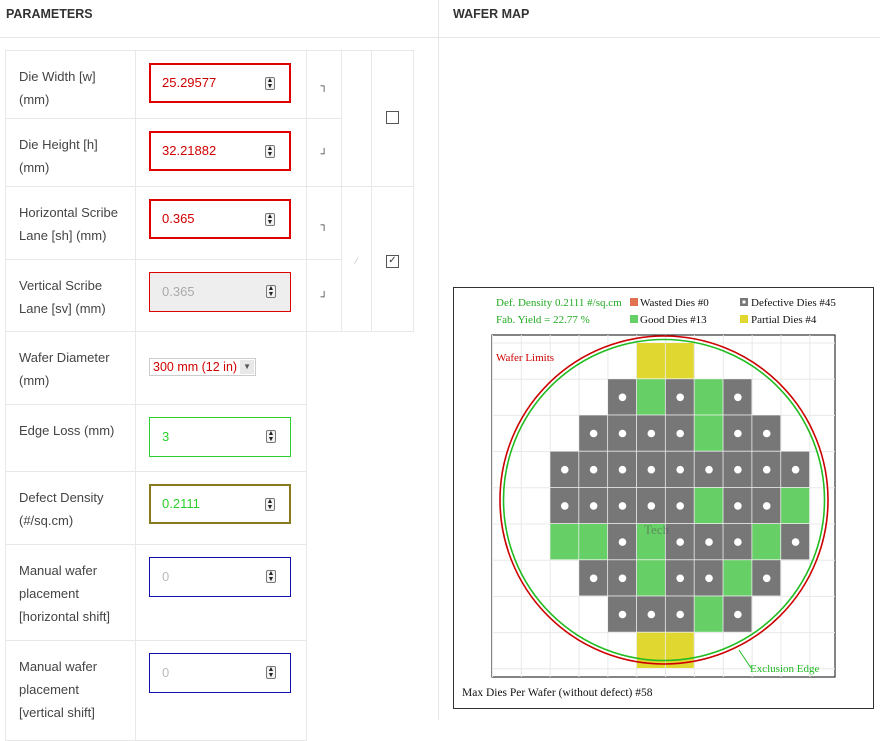  What do you see at coordinates (178, 291) in the screenshot?
I see `v-scribe-value: 0.365` at bounding box center [178, 291].